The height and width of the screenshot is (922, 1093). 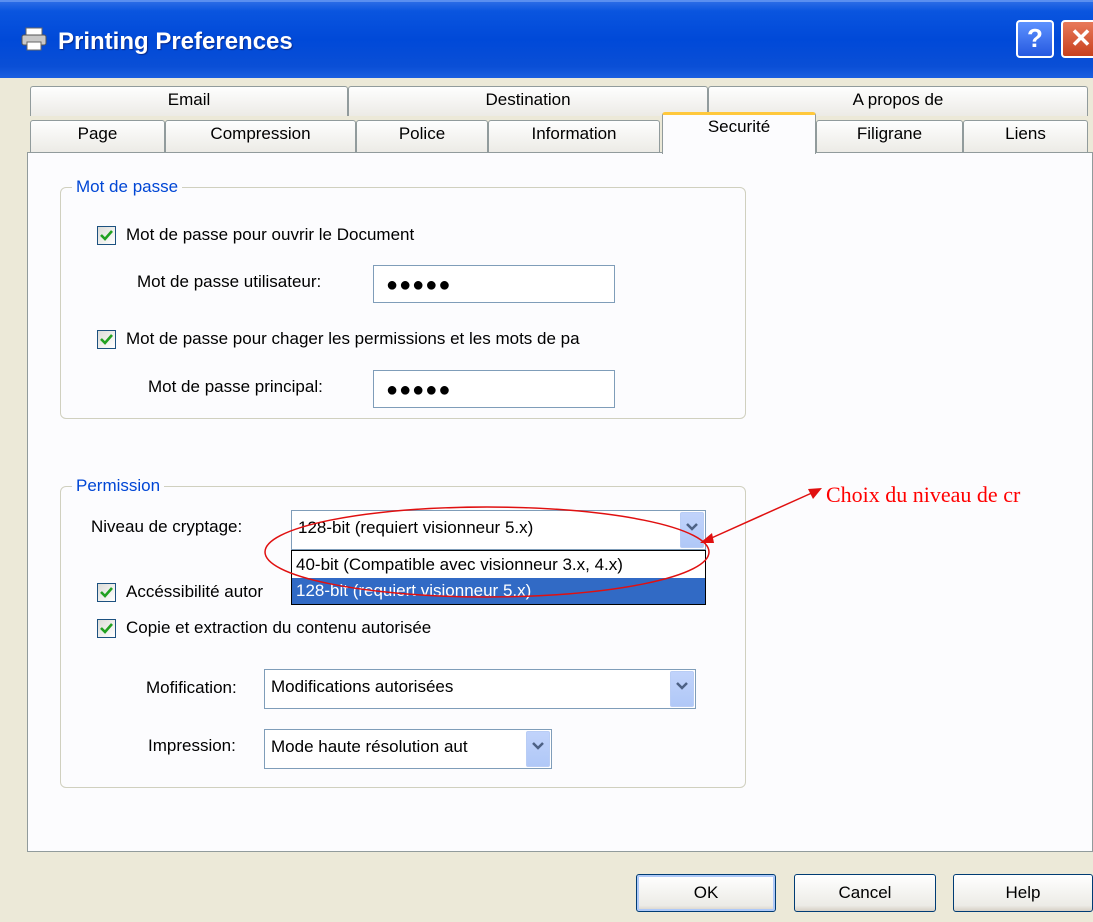 What do you see at coordinates (706, 893) in the screenshot?
I see `ok-button: OK` at bounding box center [706, 893].